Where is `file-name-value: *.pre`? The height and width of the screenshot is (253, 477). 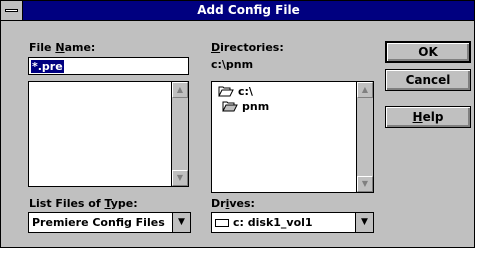 file-name-value: *.pre is located at coordinates (47, 66).